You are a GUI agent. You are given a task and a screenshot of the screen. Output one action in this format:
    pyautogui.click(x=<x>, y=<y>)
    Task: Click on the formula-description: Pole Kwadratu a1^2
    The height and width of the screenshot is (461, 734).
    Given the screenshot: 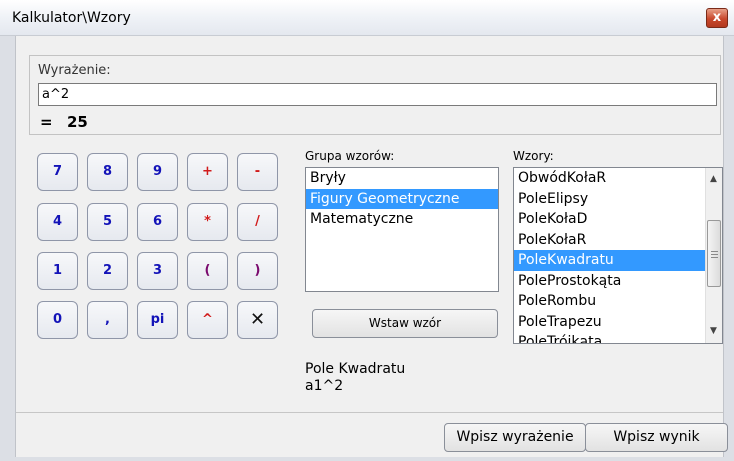 What is the action you would take?
    pyautogui.click(x=355, y=378)
    